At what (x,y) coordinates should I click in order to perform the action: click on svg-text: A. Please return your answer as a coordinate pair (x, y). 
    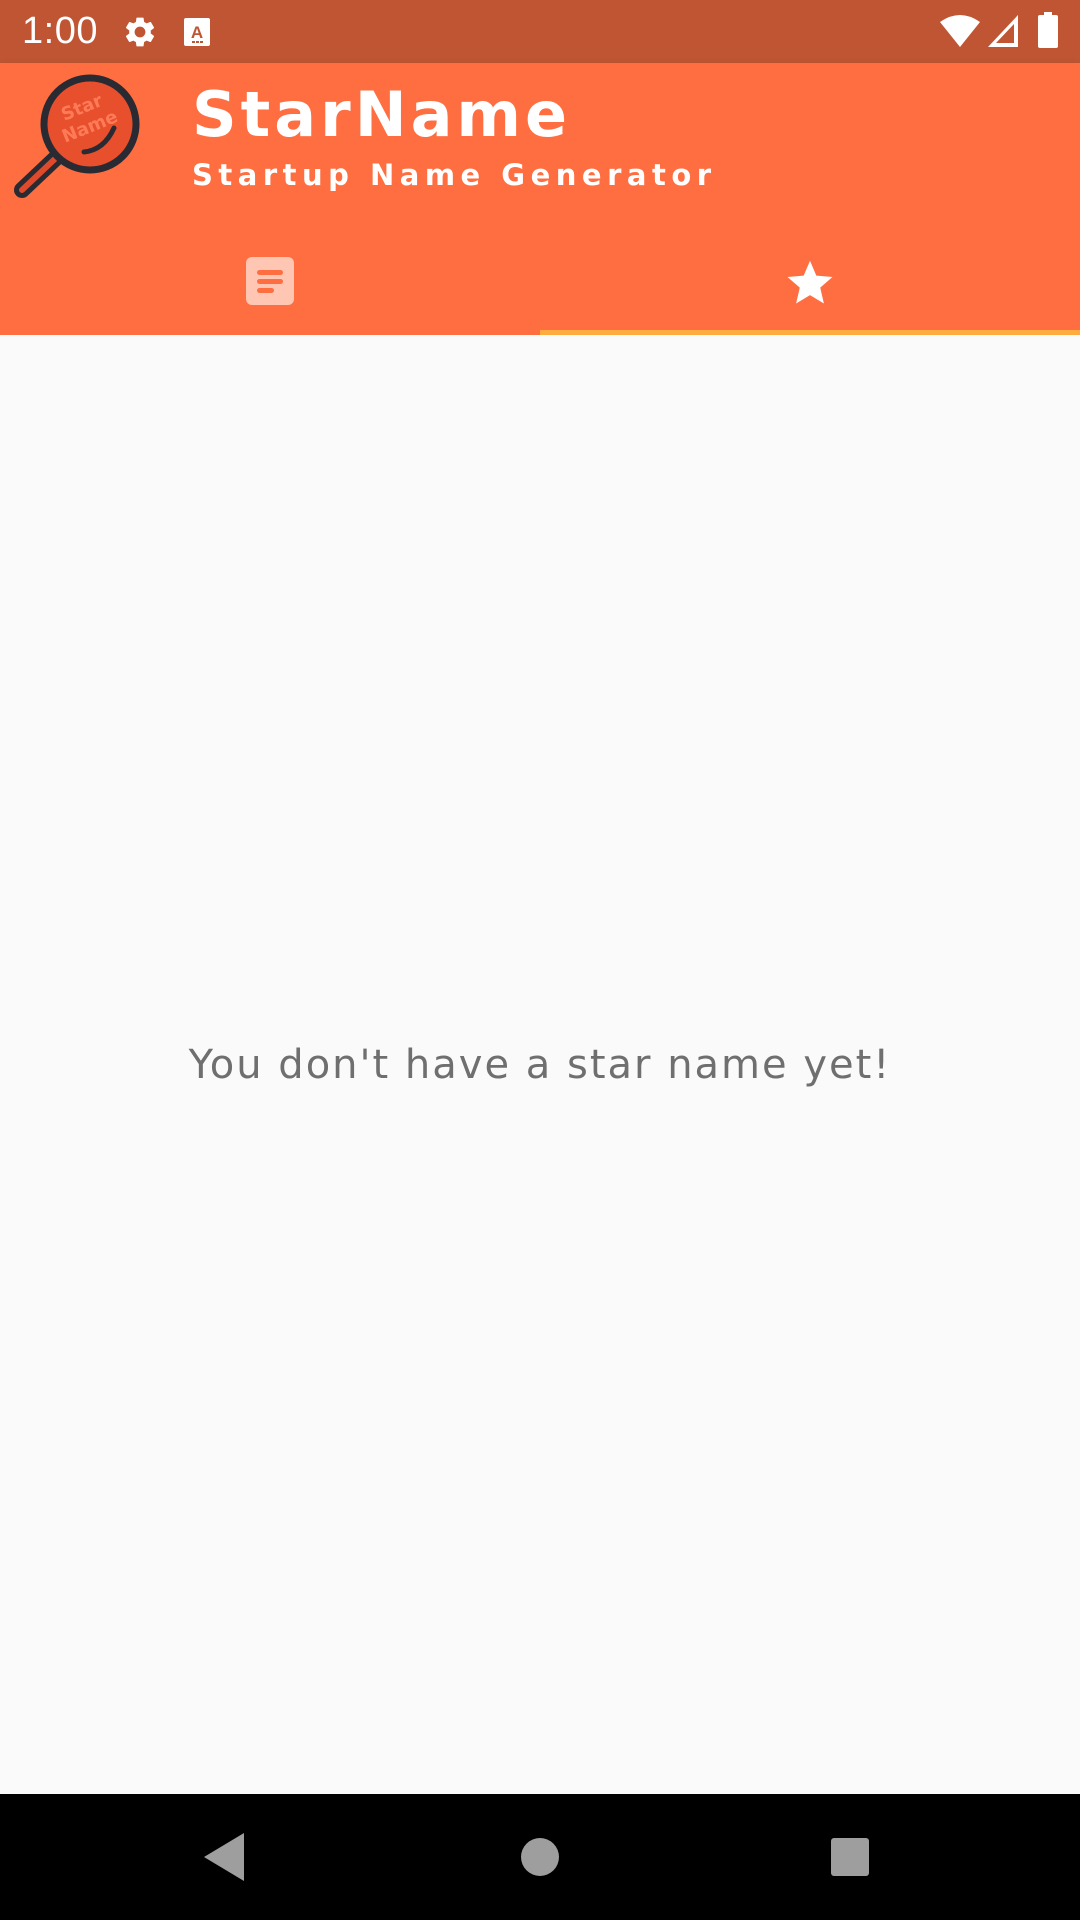
    Looking at the image, I should click on (197, 32).